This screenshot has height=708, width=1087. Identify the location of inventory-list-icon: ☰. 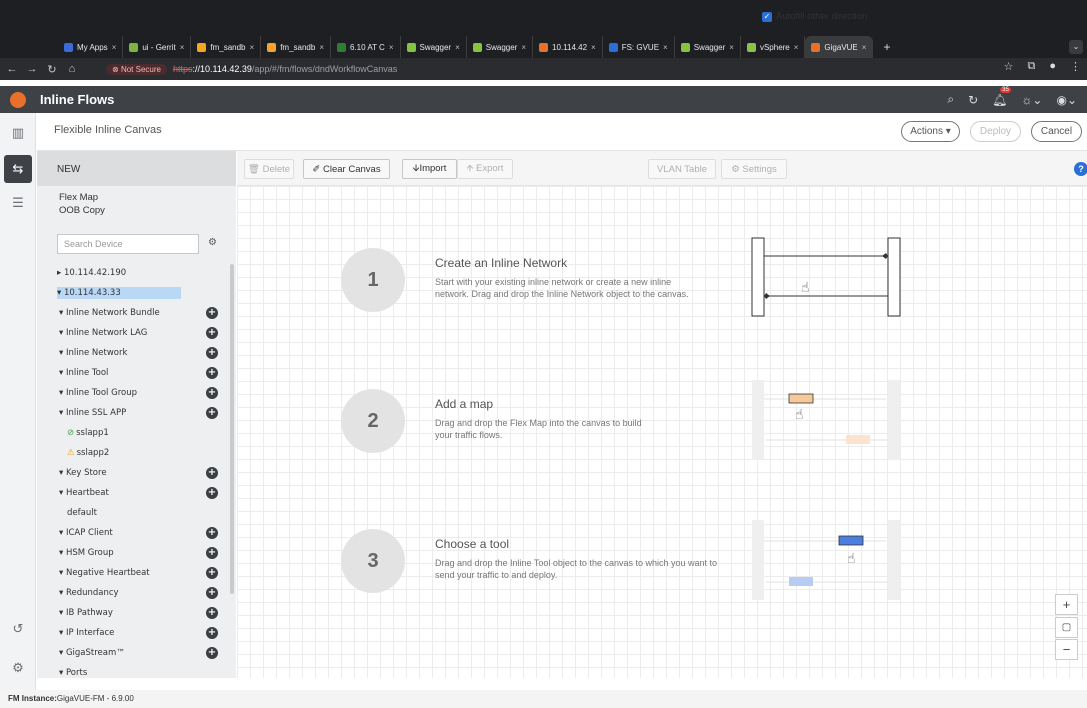
(18, 203).